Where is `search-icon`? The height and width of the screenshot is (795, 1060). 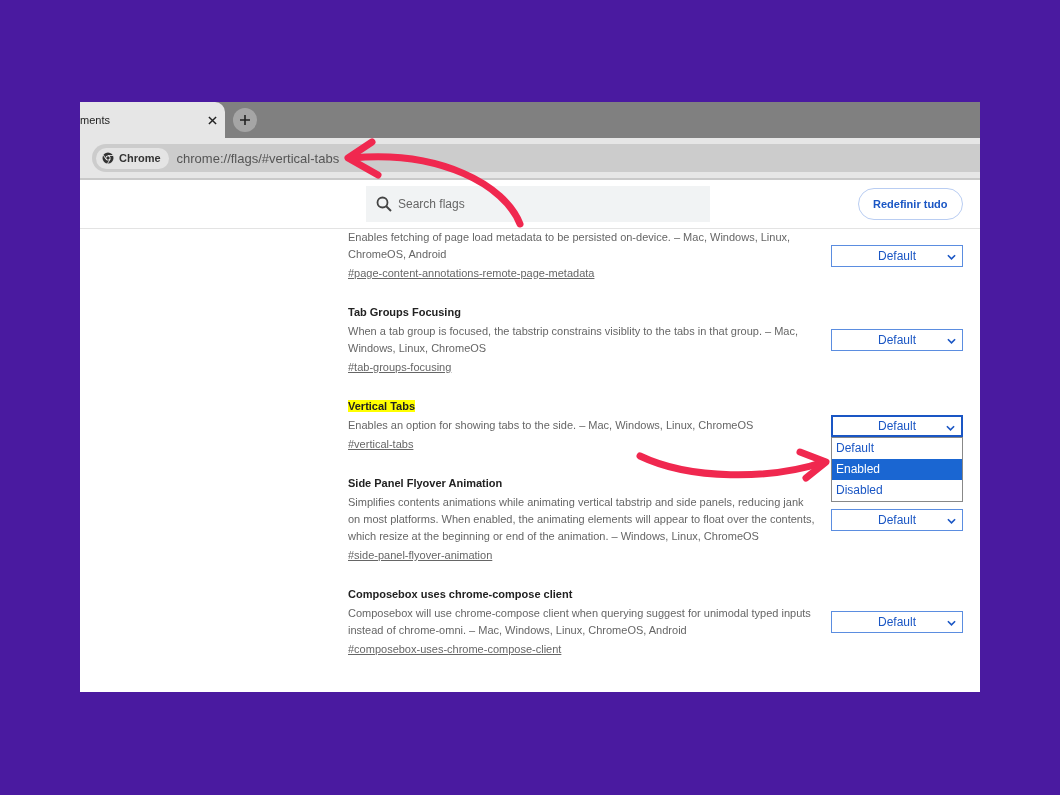 search-icon is located at coordinates (384, 204).